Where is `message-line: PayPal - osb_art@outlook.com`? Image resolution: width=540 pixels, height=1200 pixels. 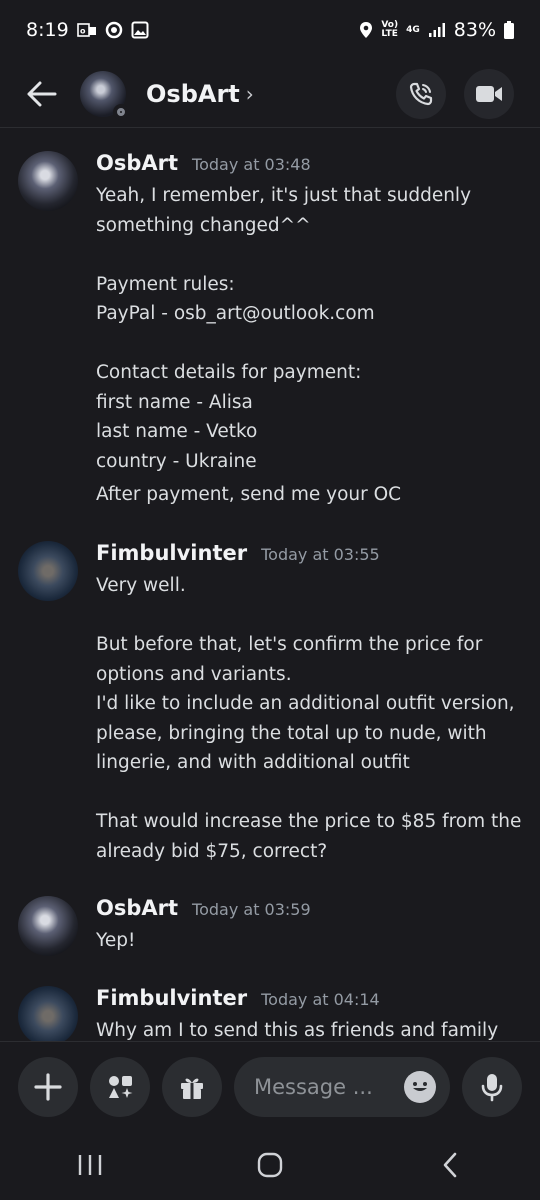
message-line: PayPal - osb_art@outlook.com is located at coordinates (235, 313).